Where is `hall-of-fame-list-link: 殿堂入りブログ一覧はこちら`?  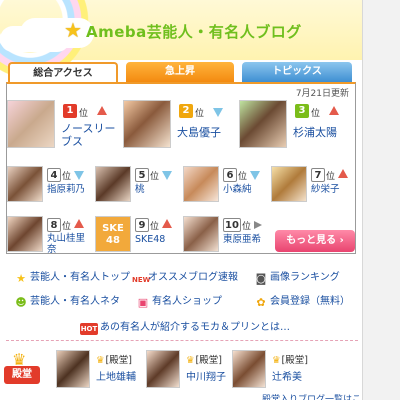 hall-of-fame-list-link: 殿堂入りブログ一覧はこちら is located at coordinates (312, 396).